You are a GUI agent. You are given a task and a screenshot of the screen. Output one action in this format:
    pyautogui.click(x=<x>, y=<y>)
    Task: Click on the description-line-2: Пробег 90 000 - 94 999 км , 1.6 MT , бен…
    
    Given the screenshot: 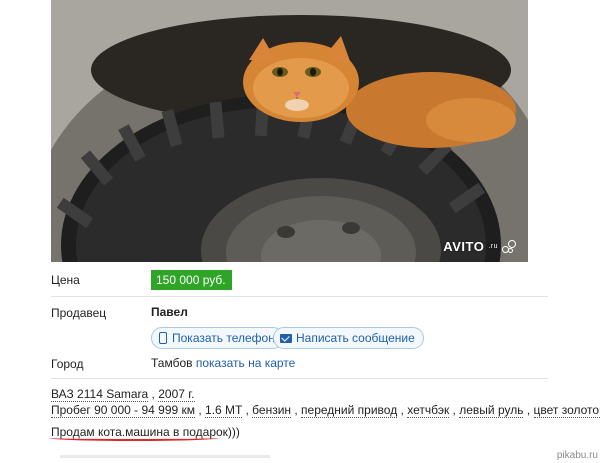 What is the action you would take?
    pyautogui.click(x=325, y=410)
    